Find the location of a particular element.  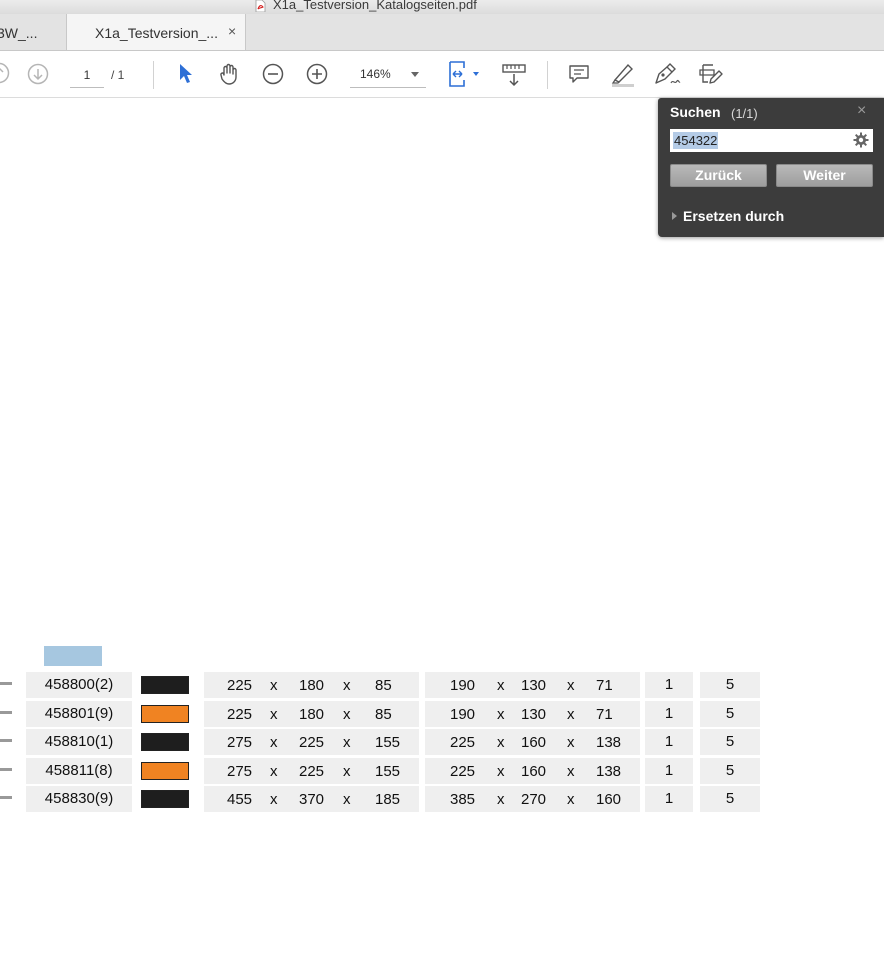

inner-dimension-value: 130 is located at coordinates (534, 685).